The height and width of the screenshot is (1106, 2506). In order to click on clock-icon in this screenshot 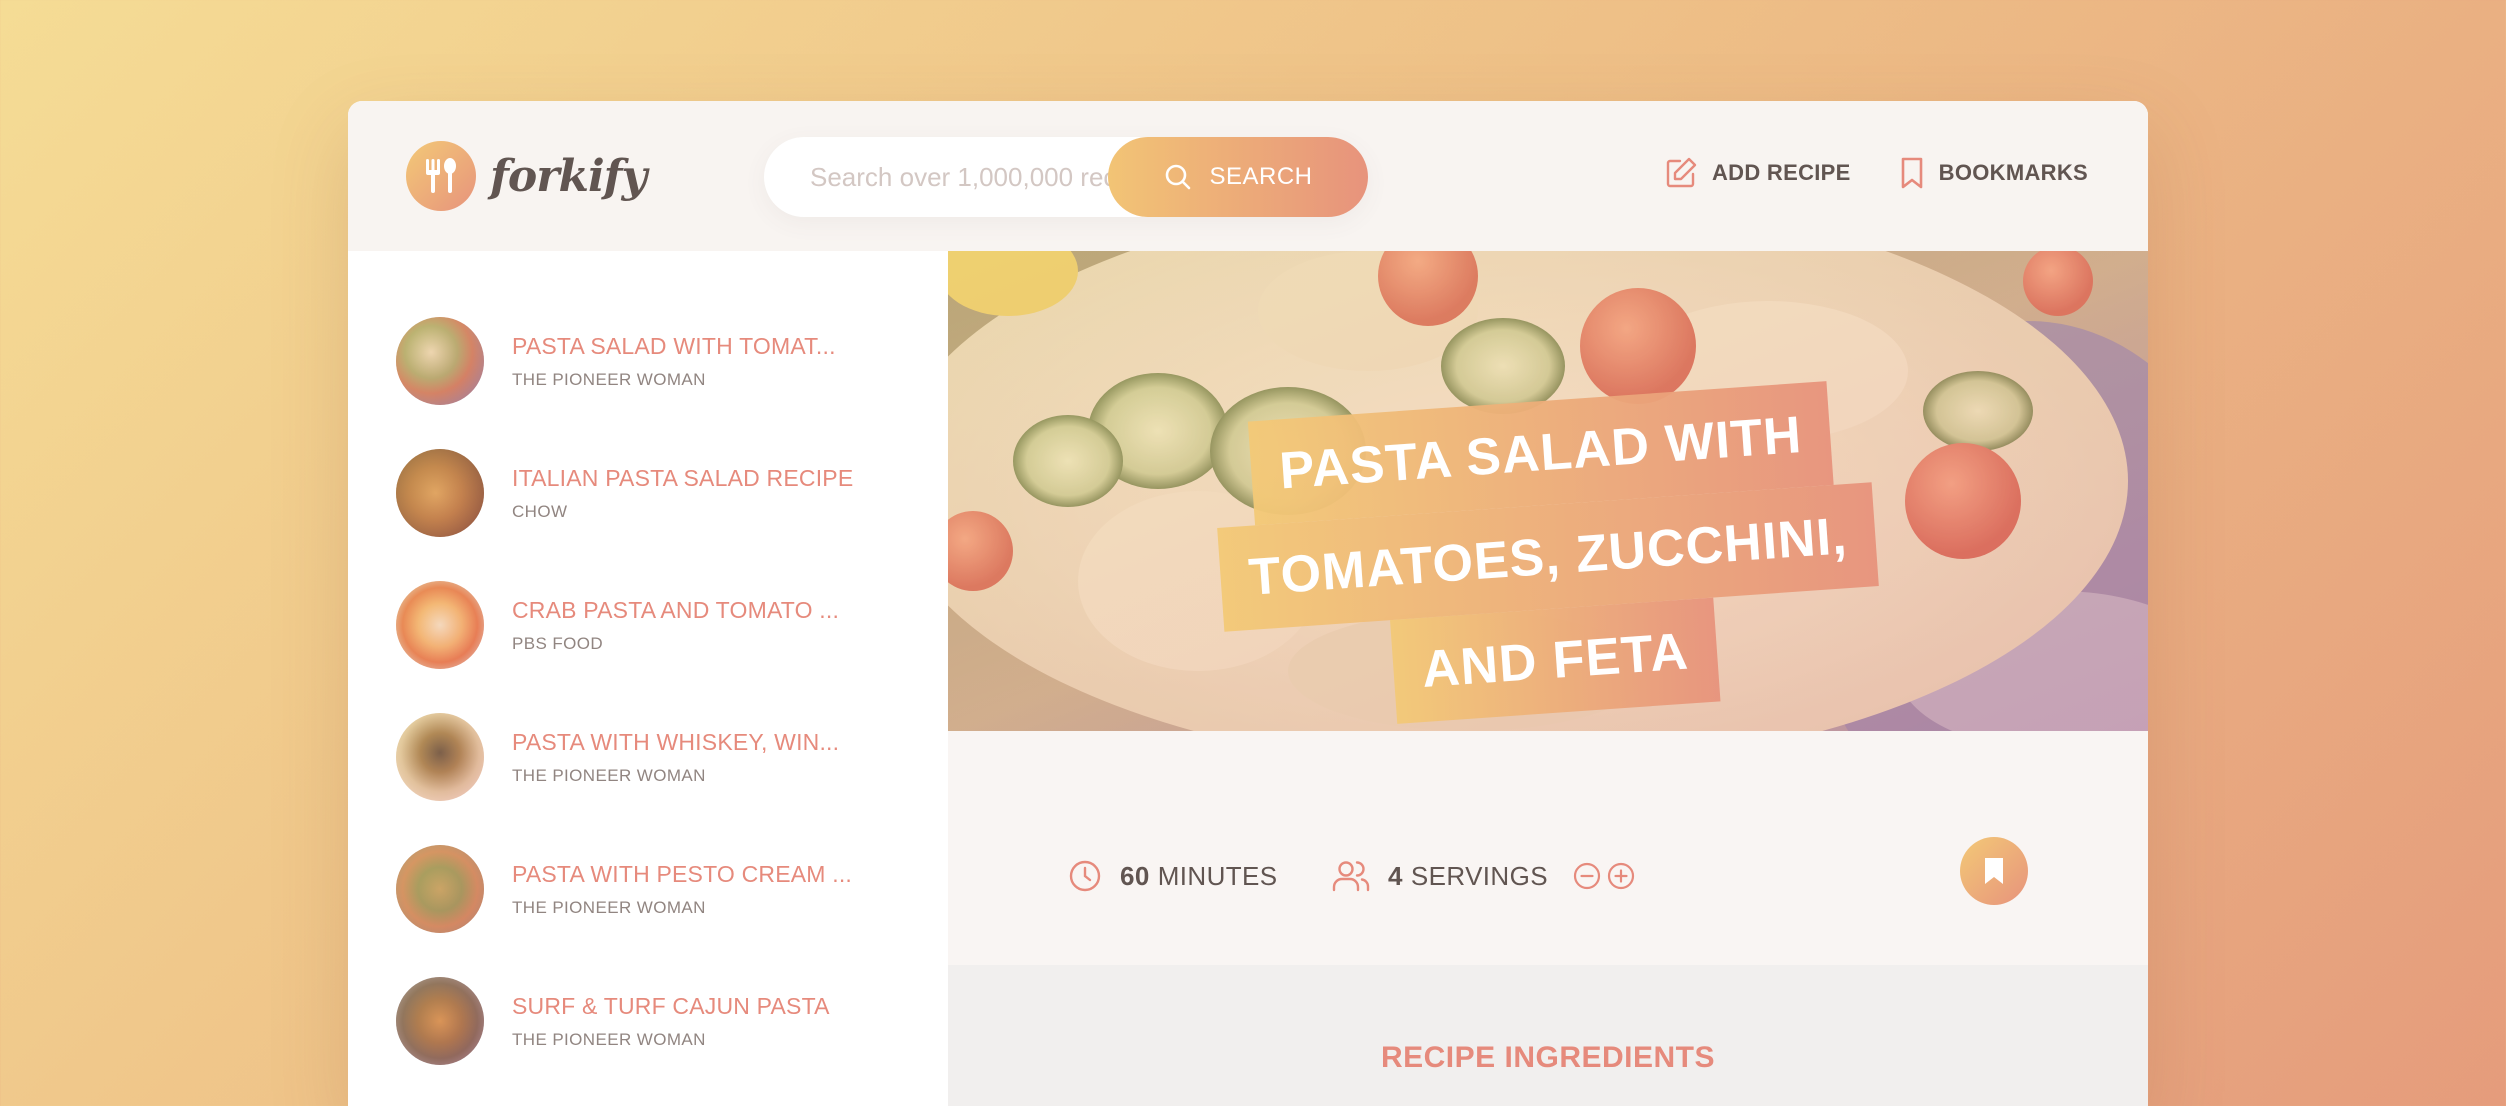, I will do `click(1085, 876)`.